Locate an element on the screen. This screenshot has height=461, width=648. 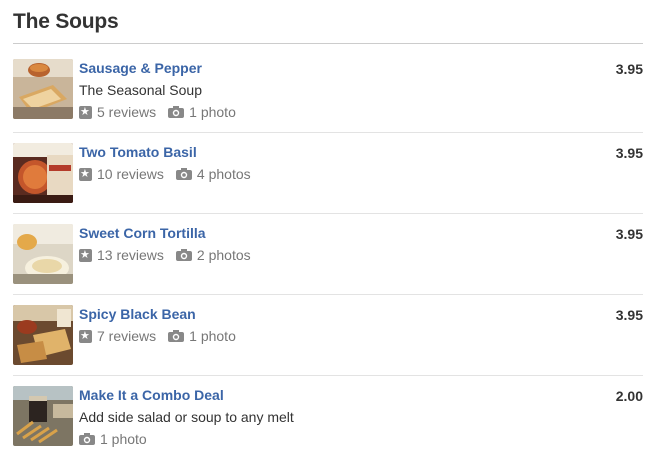
reviews-count: 7 reviews is located at coordinates (127, 336).